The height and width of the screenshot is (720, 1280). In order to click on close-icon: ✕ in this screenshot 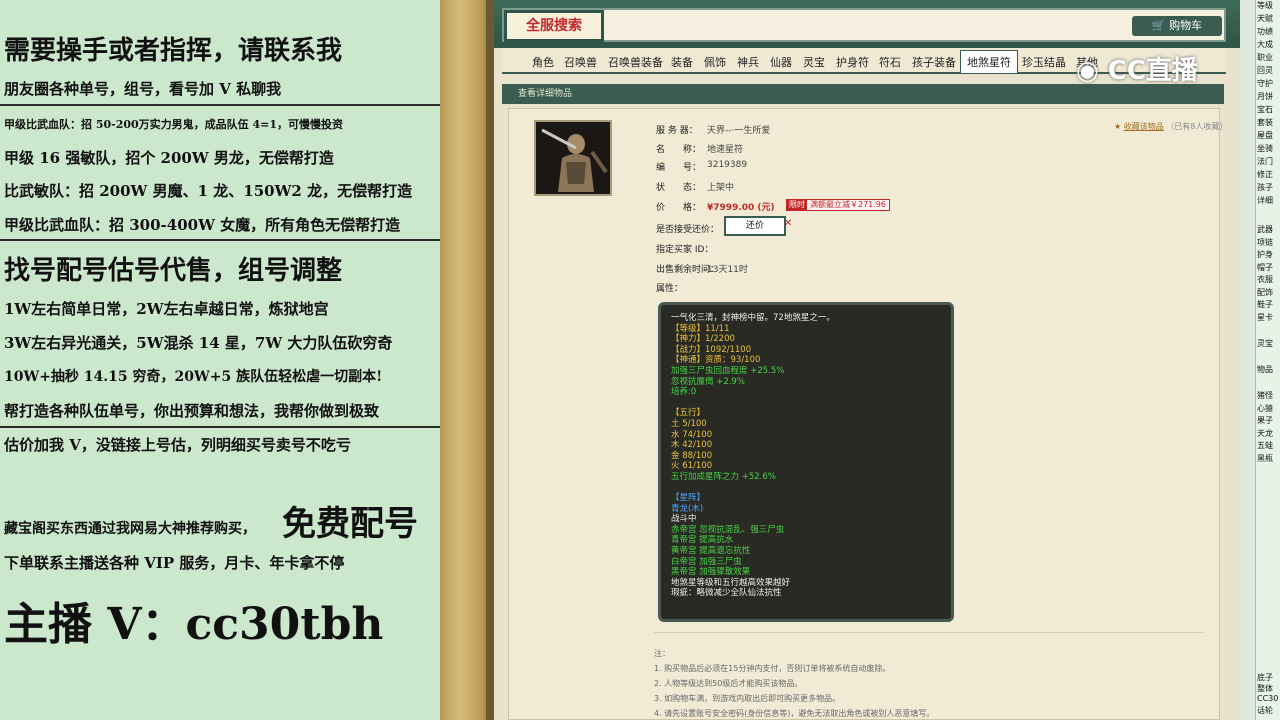, I will do `click(788, 223)`.